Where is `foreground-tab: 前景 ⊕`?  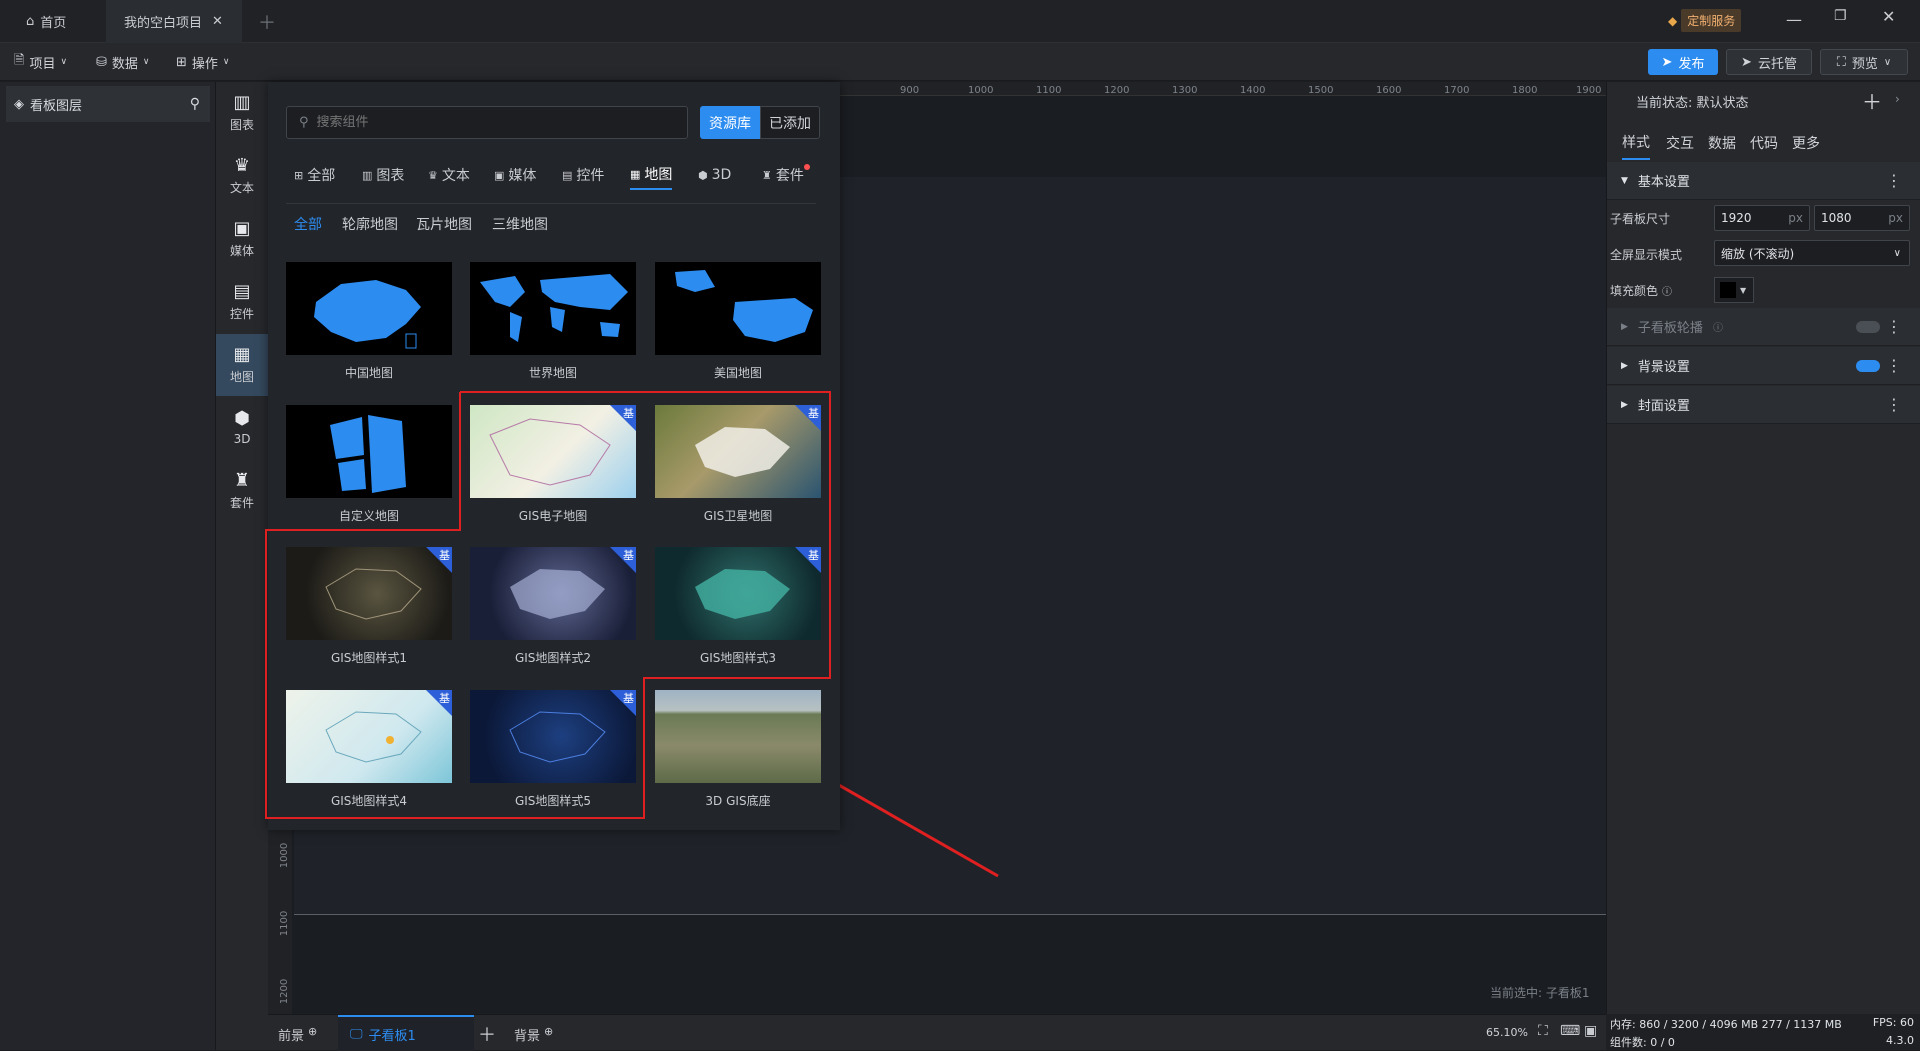 foreground-tab: 前景 ⊕ is located at coordinates (297, 1034).